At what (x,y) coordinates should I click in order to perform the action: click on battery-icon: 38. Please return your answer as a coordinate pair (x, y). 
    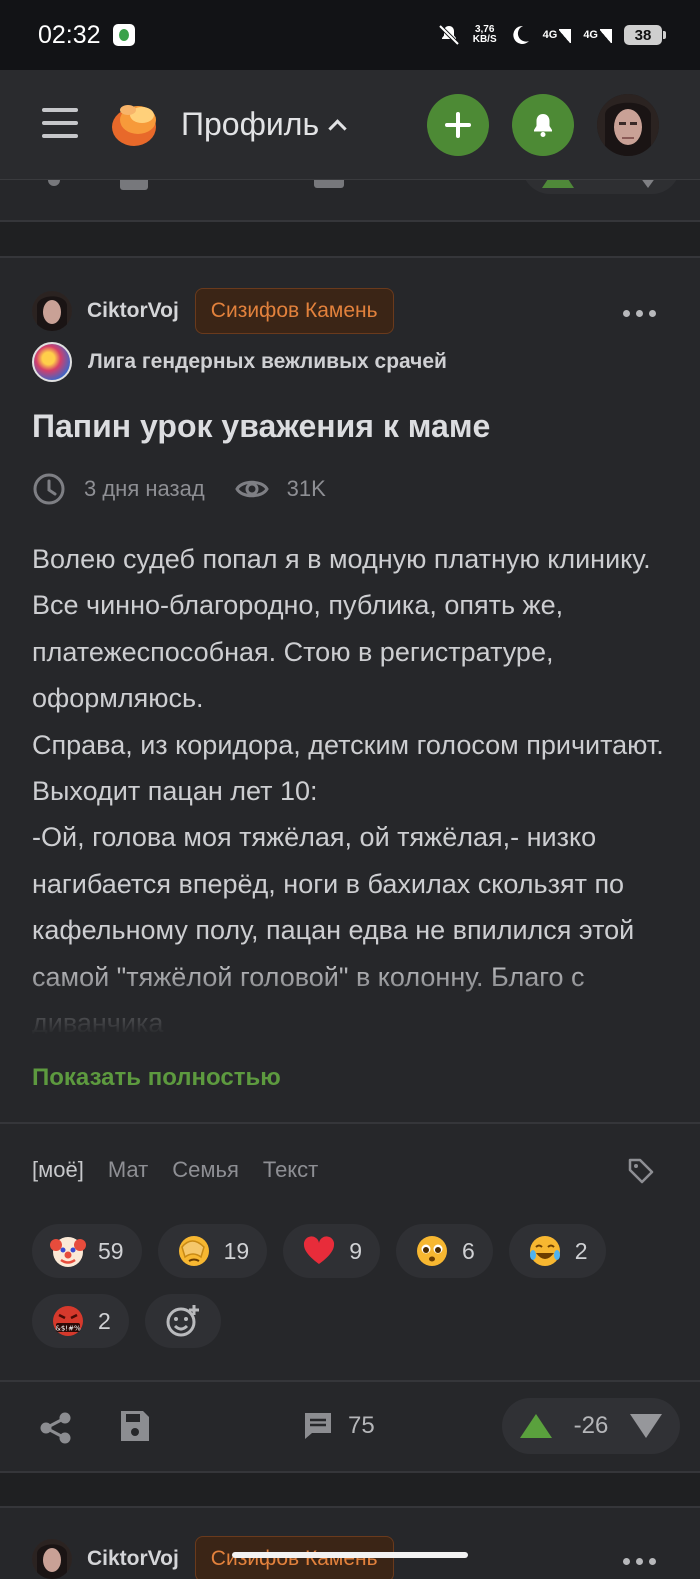
    Looking at the image, I should click on (645, 35).